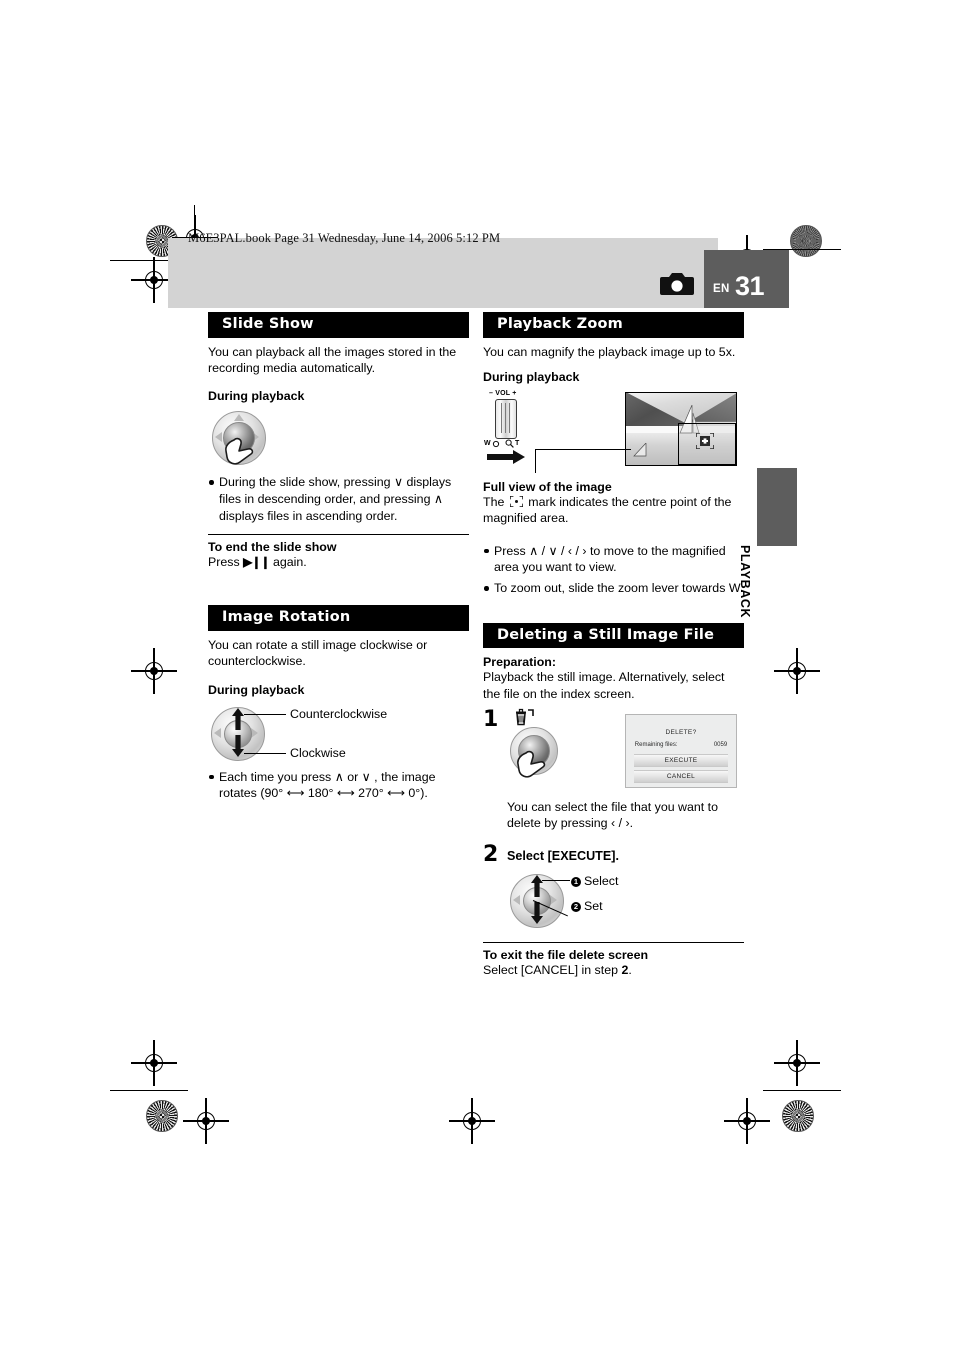 The width and height of the screenshot is (954, 1351). Describe the element at coordinates (265, 714) in the screenshot. I see `leader-line-ccw` at that location.